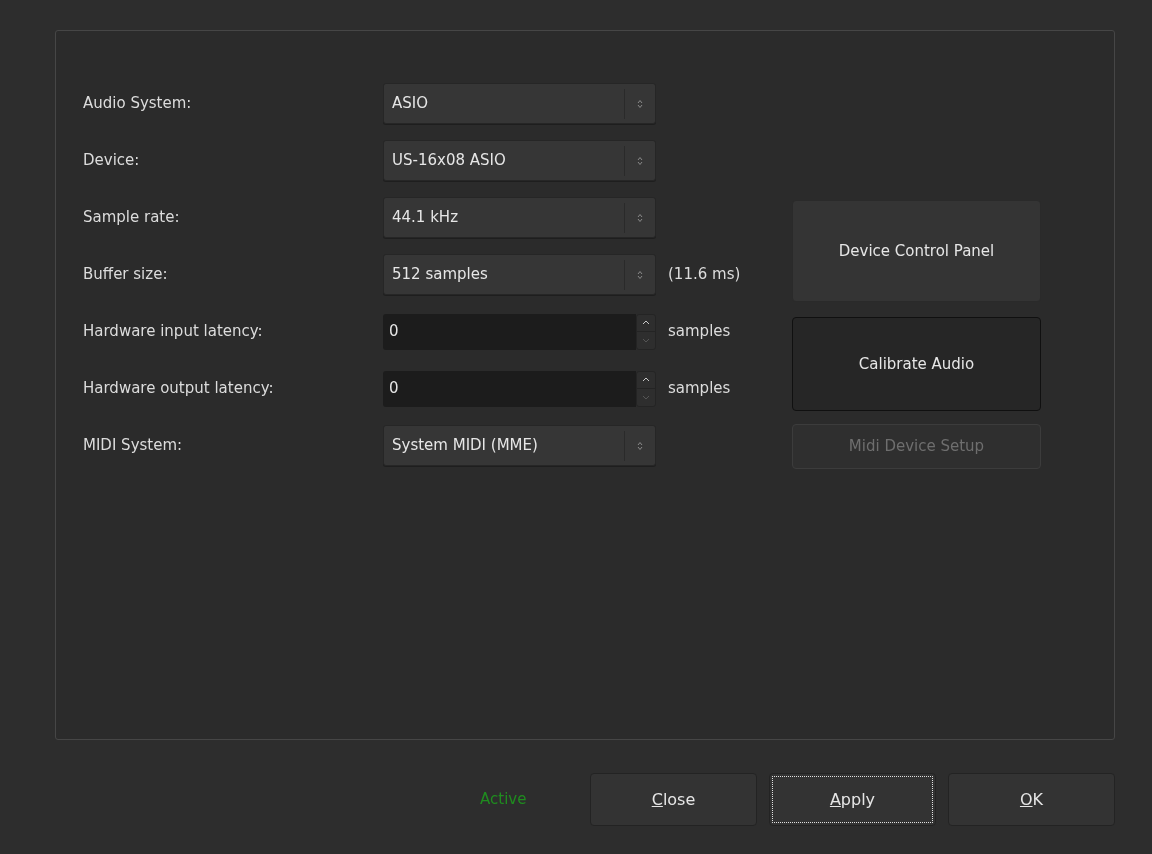  What do you see at coordinates (179, 389) in the screenshot?
I see `setting-label: Hardware output latency:` at bounding box center [179, 389].